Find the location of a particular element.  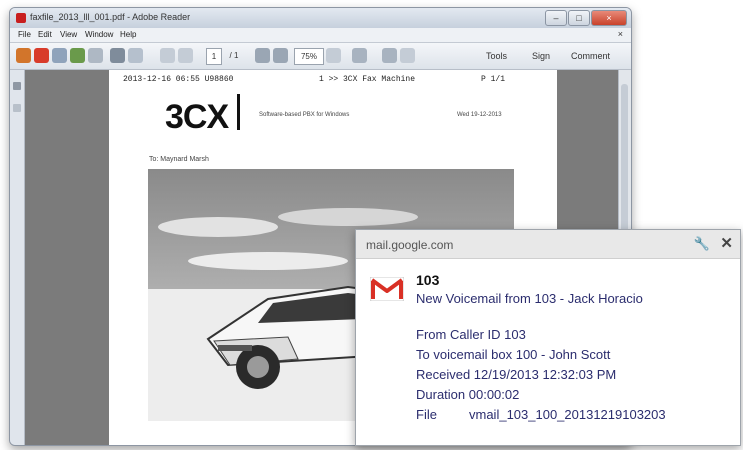

navigation-pane is located at coordinates (17, 257).